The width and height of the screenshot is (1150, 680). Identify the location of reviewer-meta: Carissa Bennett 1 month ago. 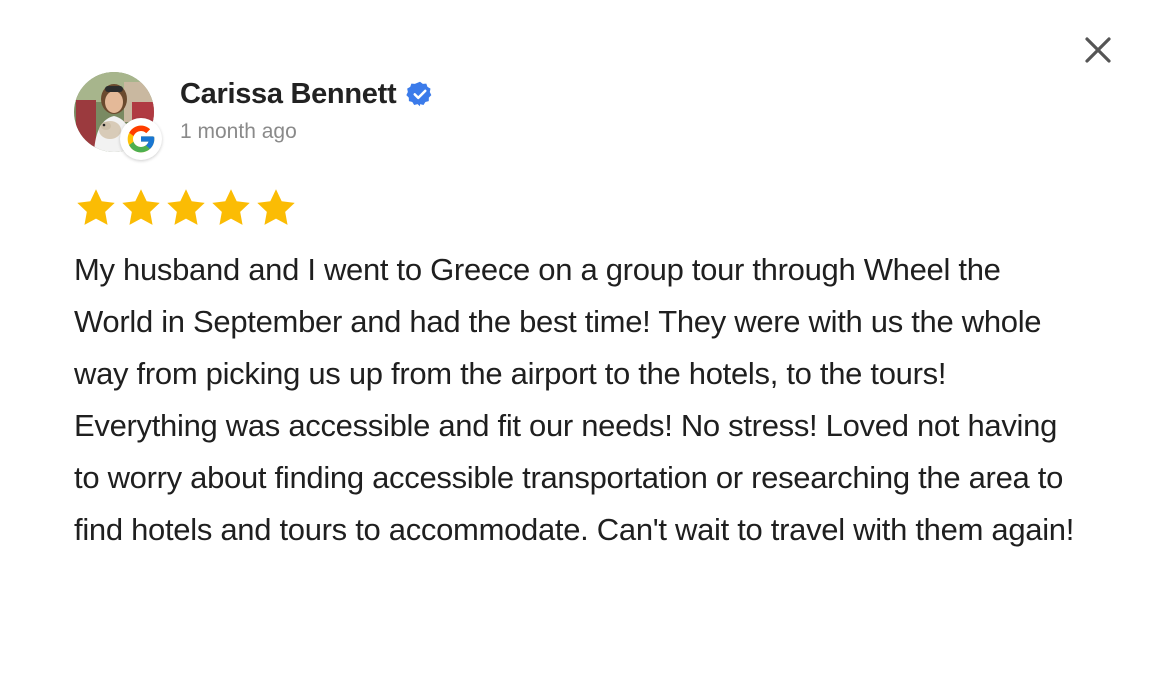
(307, 110).